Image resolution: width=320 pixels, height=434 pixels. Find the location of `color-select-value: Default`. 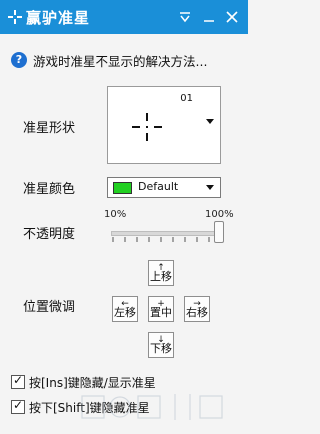

color-select-value: Default is located at coordinates (158, 186).